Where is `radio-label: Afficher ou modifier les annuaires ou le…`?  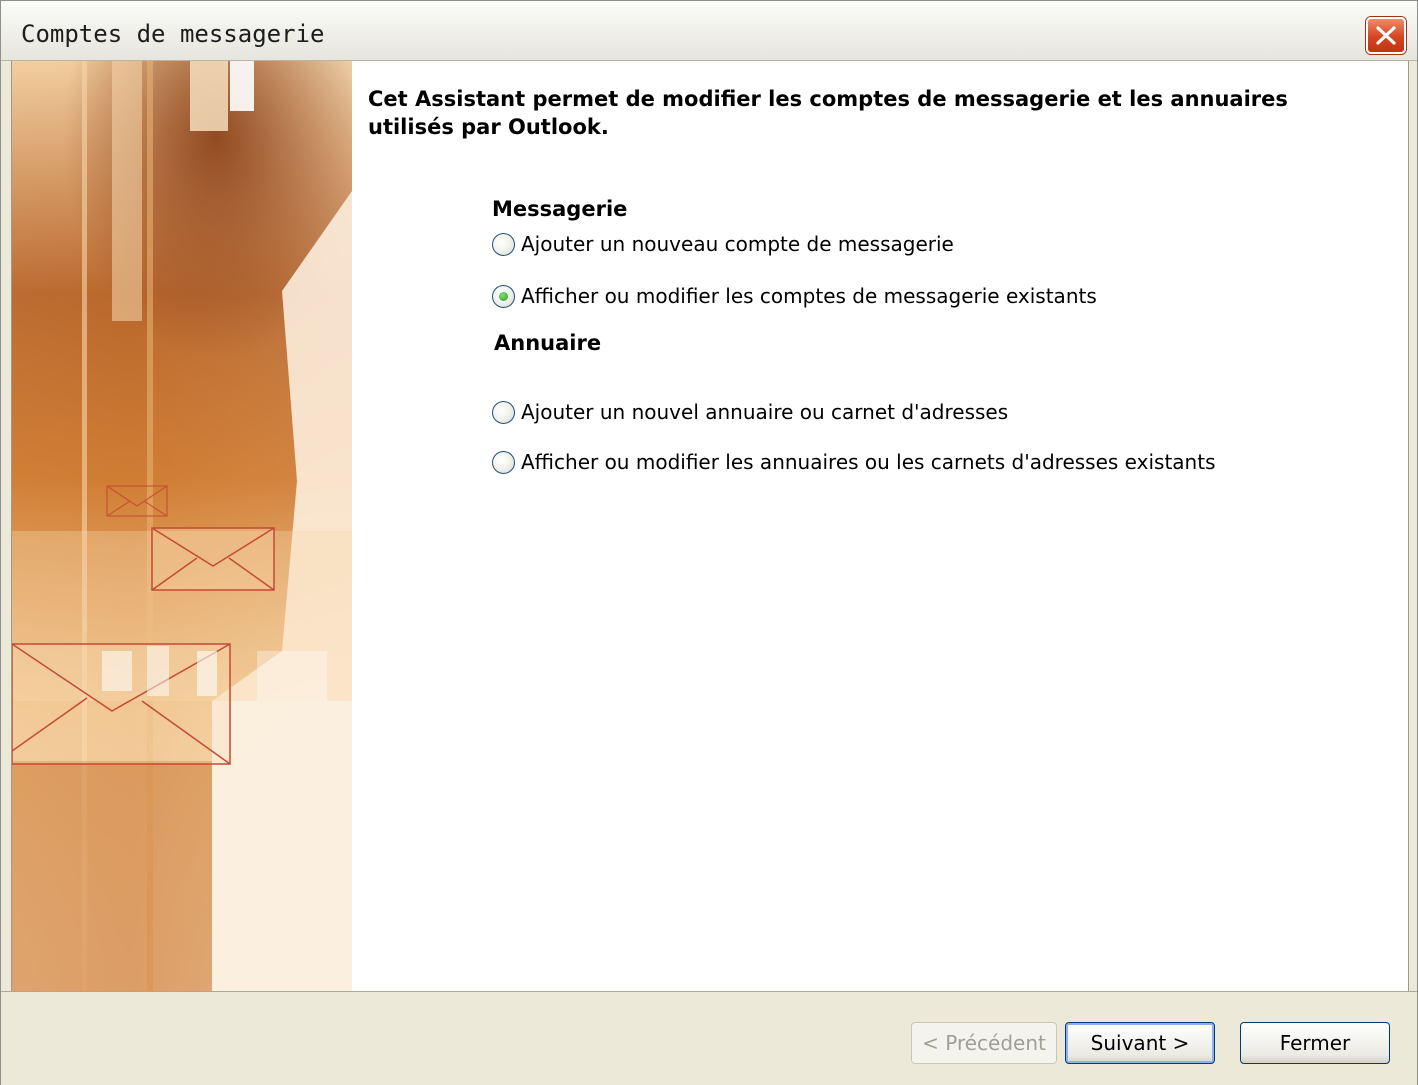 radio-label: Afficher ou modifier les annuaires ou le… is located at coordinates (868, 462).